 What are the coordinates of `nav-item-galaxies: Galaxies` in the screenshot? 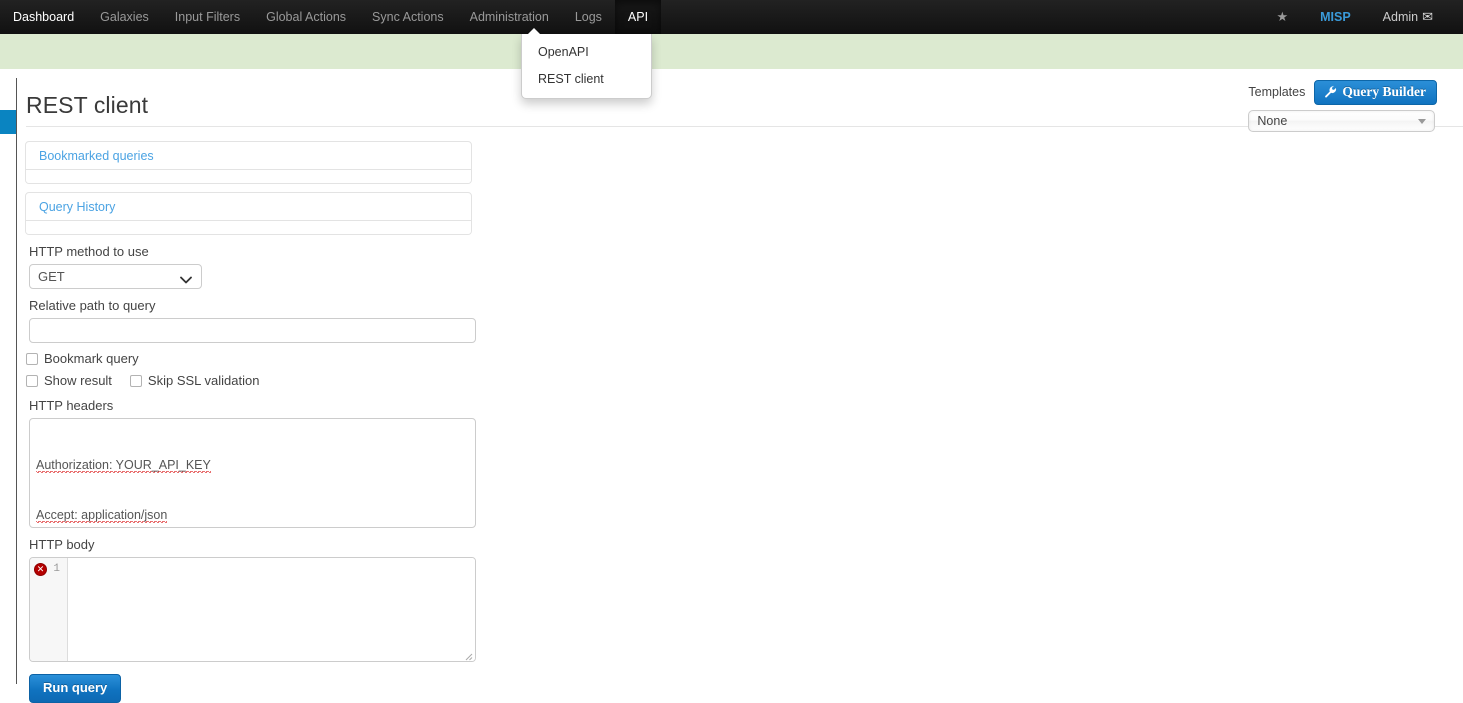 It's located at (124, 17).